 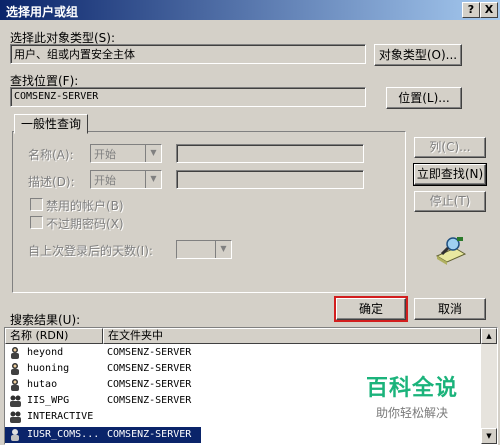 What do you see at coordinates (471, 10) in the screenshot?
I see `help-button: ?` at bounding box center [471, 10].